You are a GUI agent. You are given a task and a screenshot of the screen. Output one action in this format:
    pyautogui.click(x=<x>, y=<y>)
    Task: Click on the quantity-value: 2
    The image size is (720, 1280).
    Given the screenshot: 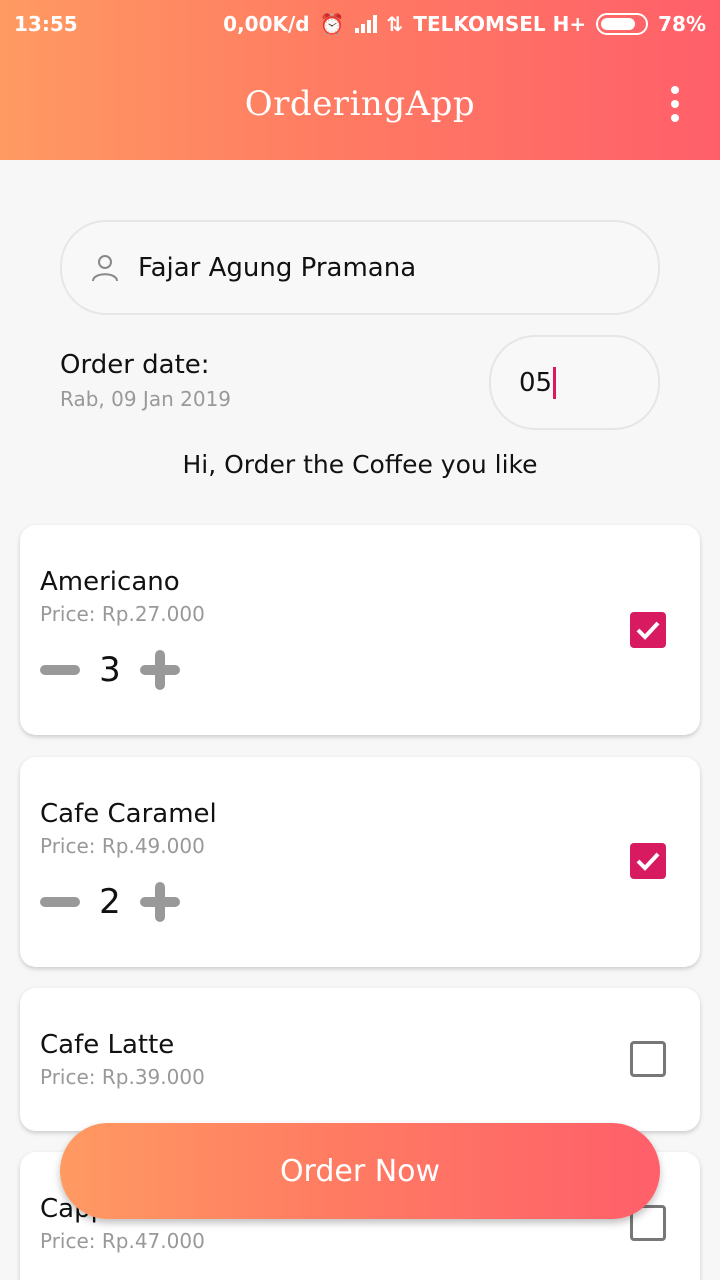 What is the action you would take?
    pyautogui.click(x=110, y=902)
    